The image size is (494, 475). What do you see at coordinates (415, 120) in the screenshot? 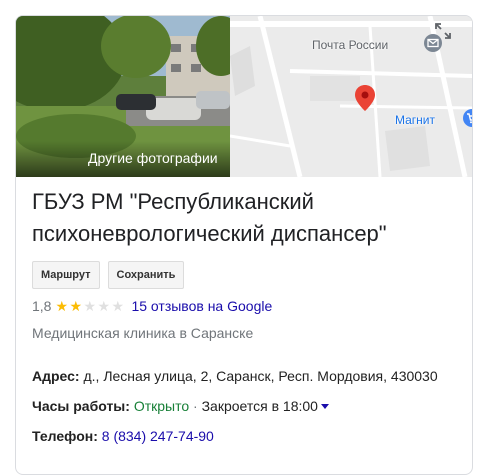
I see `map-label-magnit: Магнит` at bounding box center [415, 120].